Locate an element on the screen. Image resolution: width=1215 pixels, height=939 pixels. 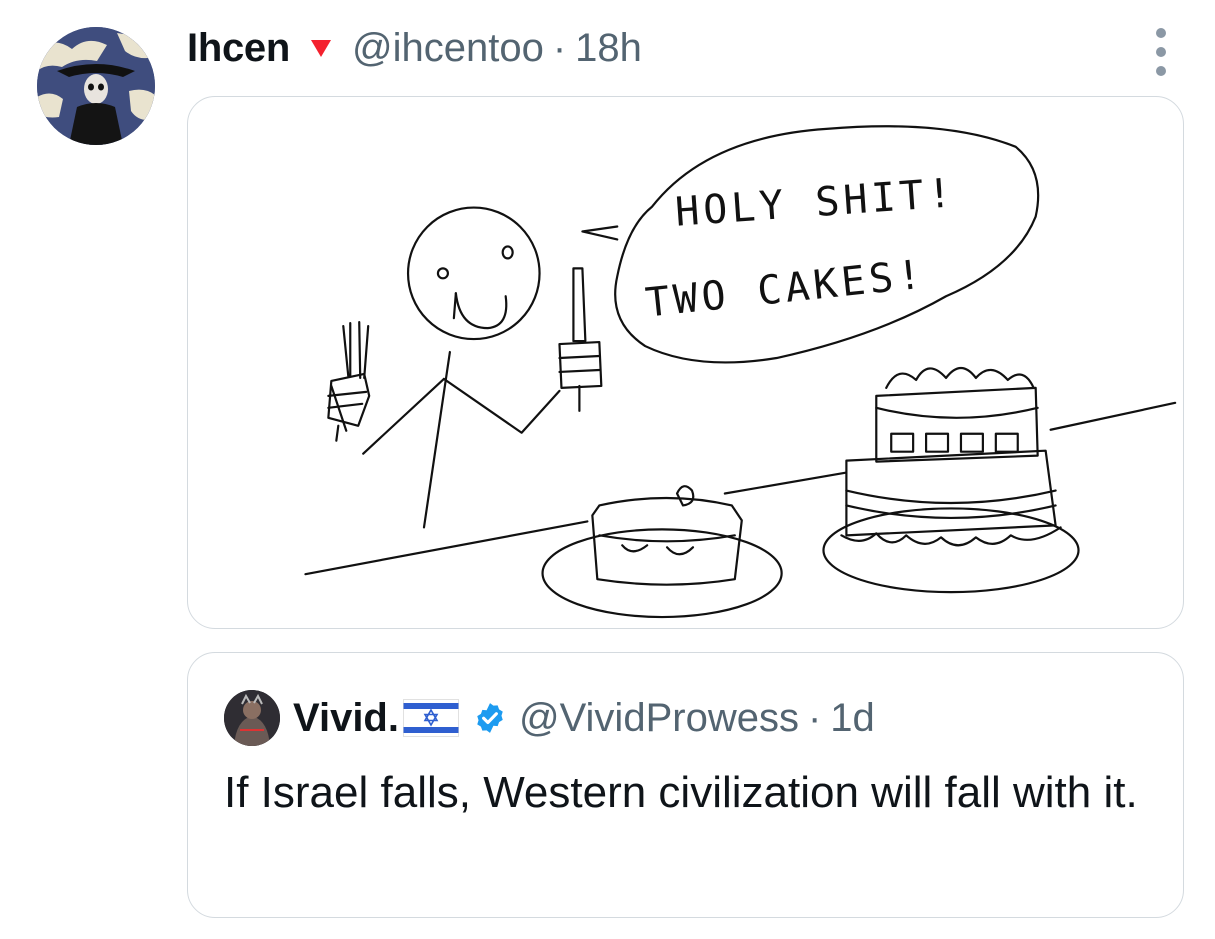
more-options-button is located at coordinates (1161, 52).